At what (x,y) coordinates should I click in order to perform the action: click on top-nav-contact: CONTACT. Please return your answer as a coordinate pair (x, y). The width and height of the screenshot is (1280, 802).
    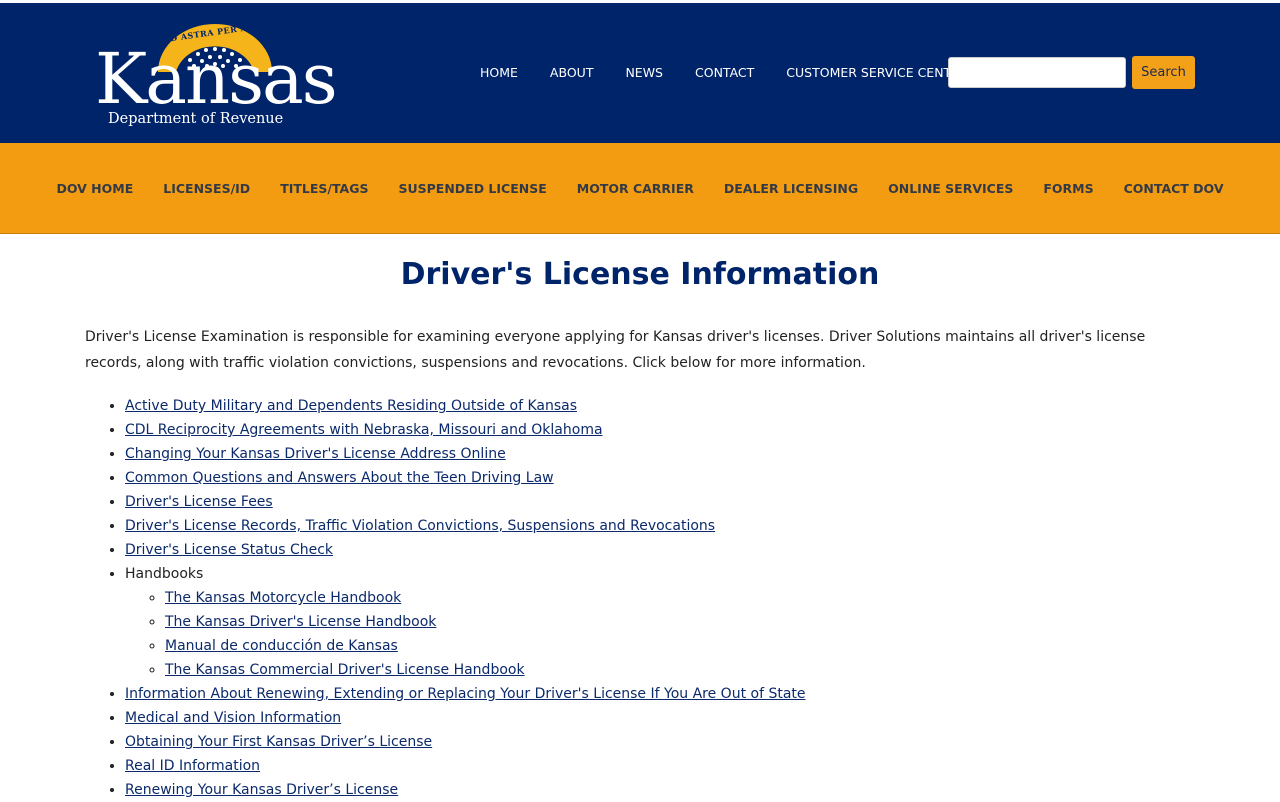
    Looking at the image, I should click on (724, 73).